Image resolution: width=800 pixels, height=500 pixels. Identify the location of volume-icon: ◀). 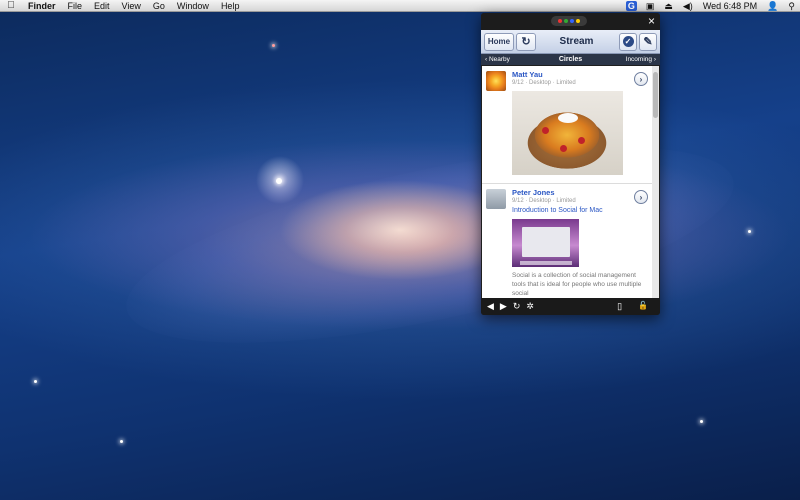
(688, 6).